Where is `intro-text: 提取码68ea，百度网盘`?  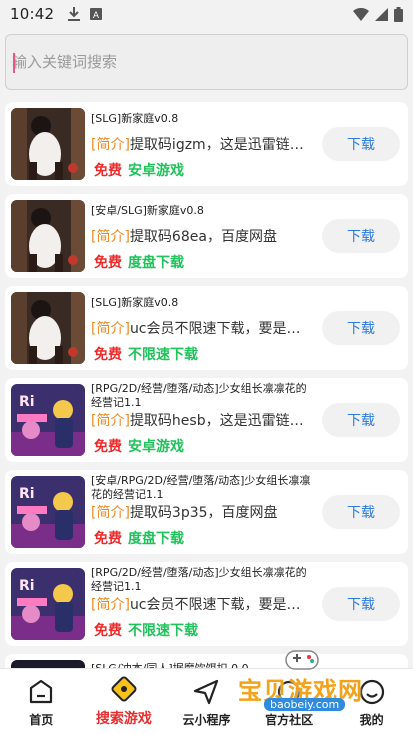 intro-text: 提取码68ea，百度网盘 is located at coordinates (203, 237).